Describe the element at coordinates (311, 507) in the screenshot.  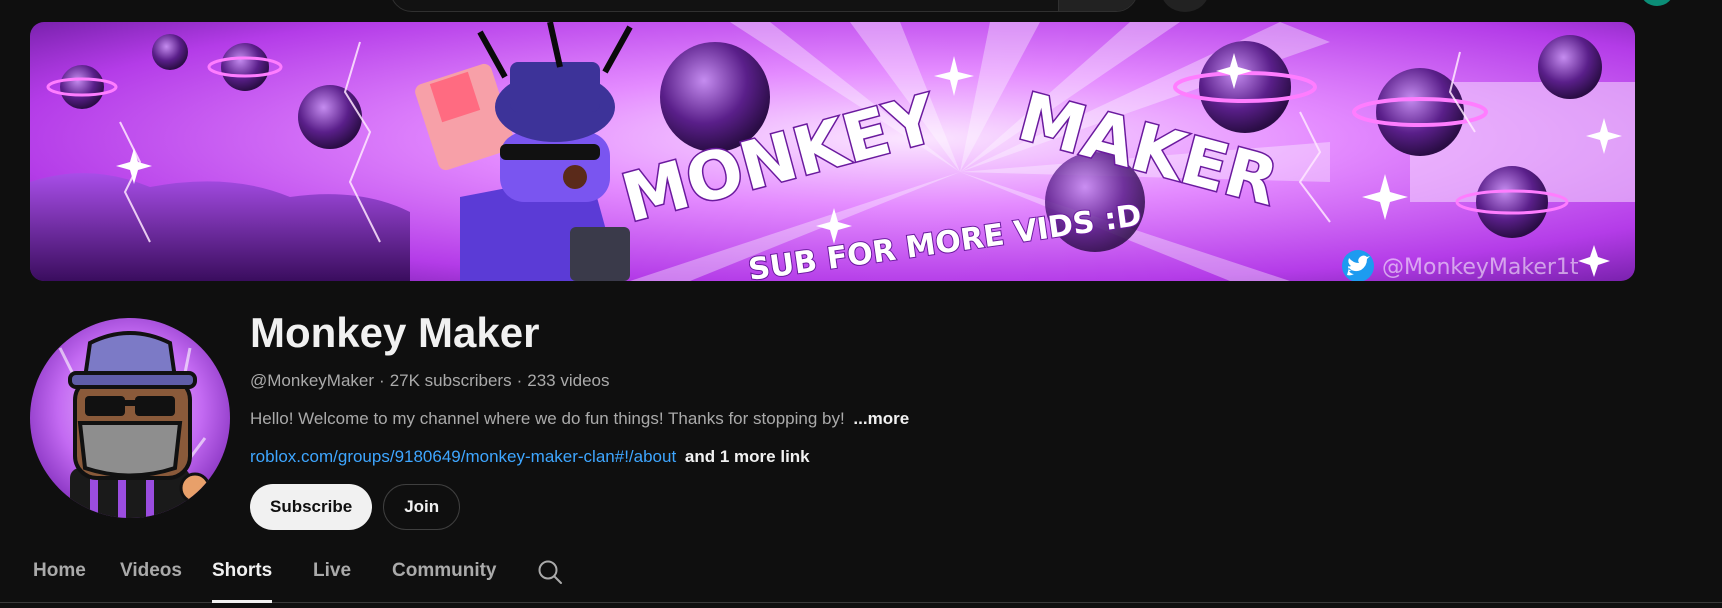
I see `subscribe-button: Subscribe` at that location.